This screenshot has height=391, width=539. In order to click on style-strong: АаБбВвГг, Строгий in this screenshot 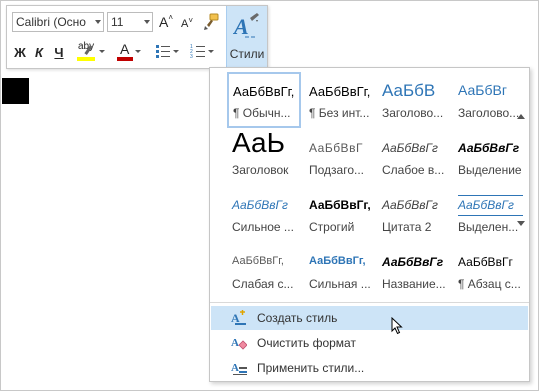, I will do `click(341, 214)`.